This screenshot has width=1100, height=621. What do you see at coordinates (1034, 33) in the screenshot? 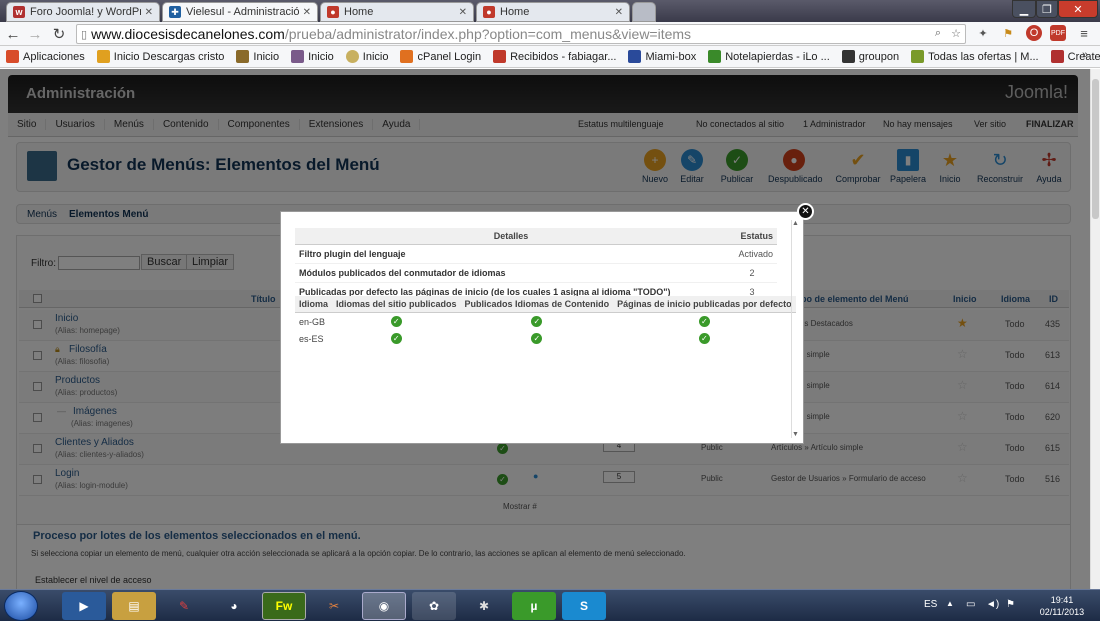
I see `opera-icon: O` at bounding box center [1034, 33].